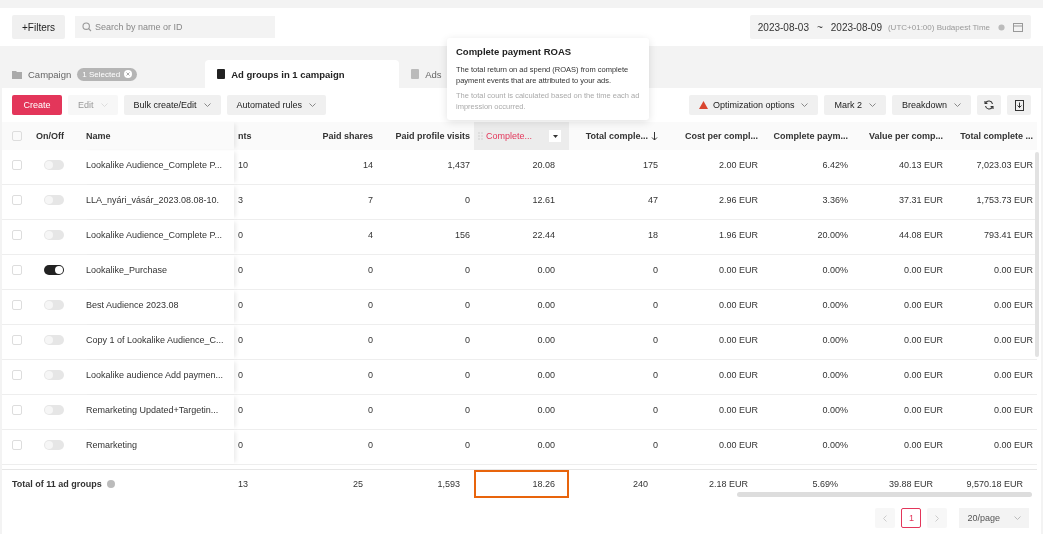  Describe the element at coordinates (132, 305) in the screenshot. I see `ad-group-name: Best Audience 2023.08` at that location.